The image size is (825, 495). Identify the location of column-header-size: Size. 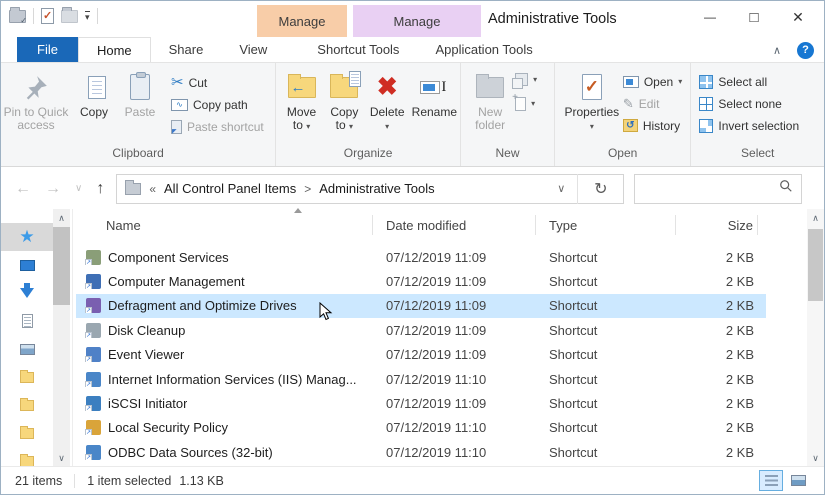
(717, 225).